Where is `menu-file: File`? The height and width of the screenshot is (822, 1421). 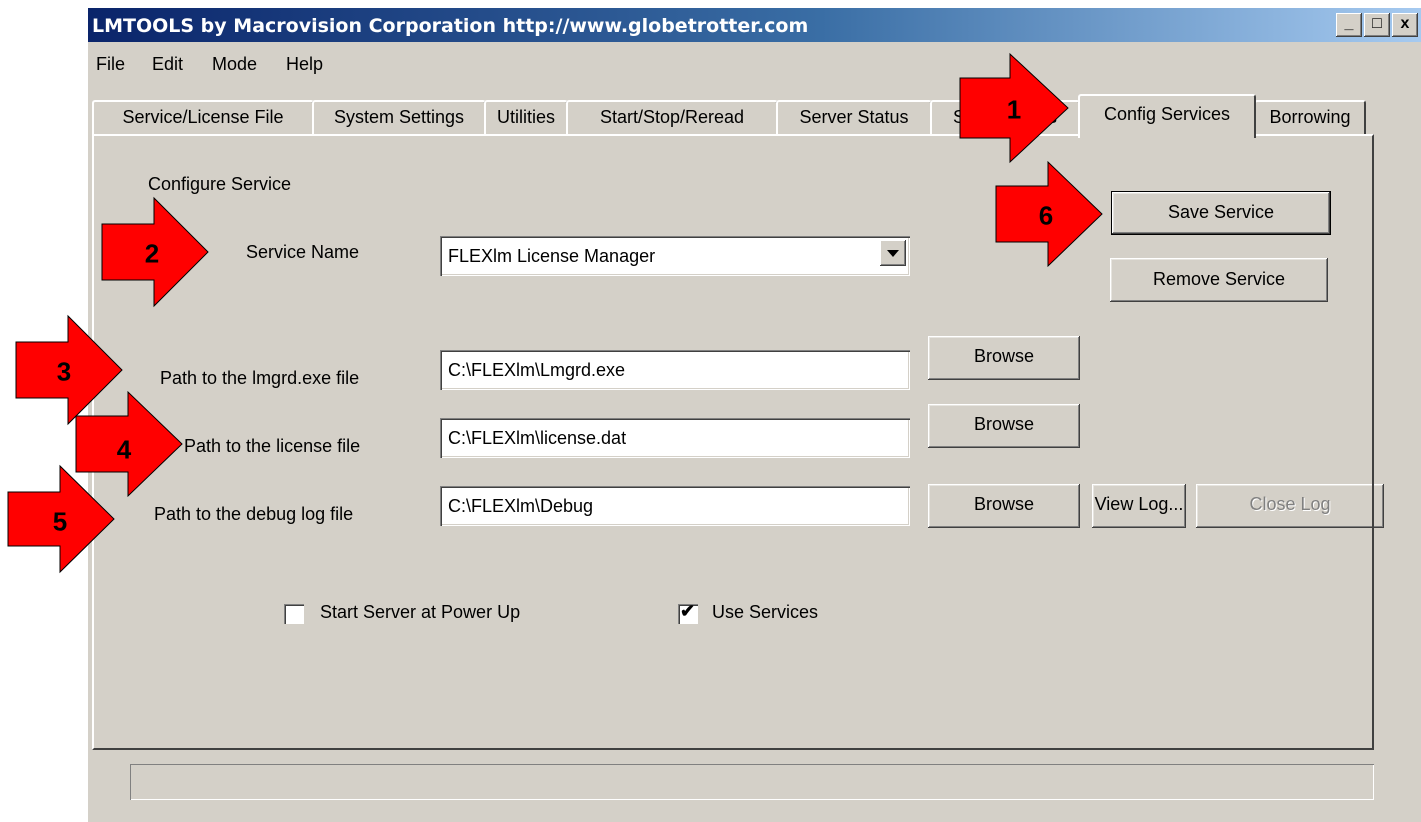 menu-file: File is located at coordinates (110, 64).